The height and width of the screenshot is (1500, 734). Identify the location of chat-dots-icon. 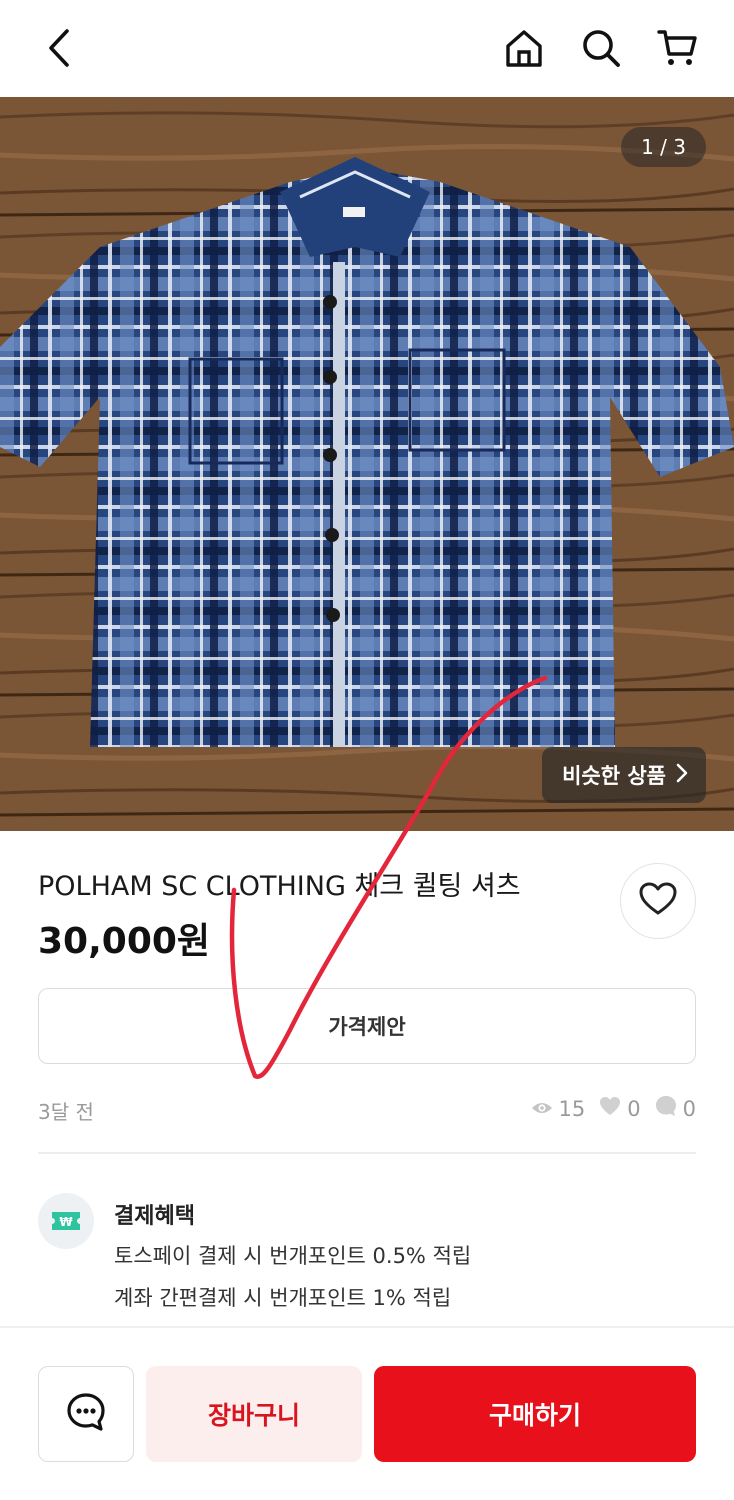
(86, 1414).